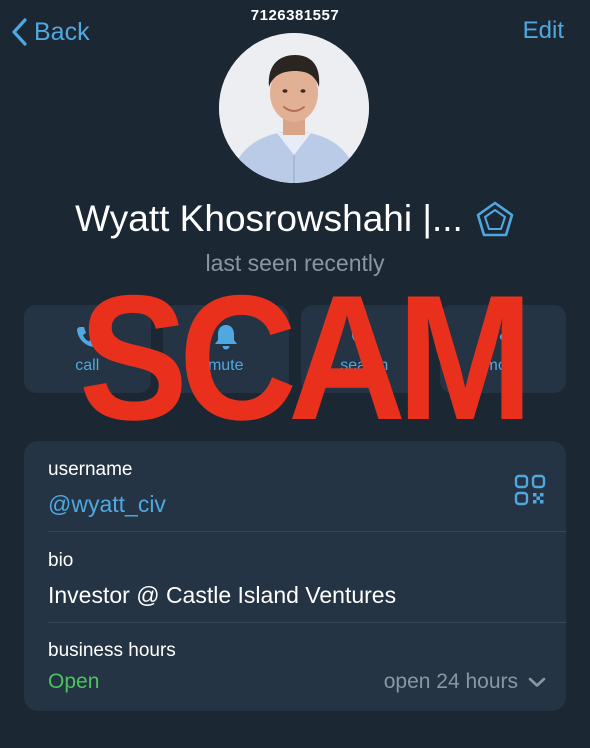 The width and height of the screenshot is (590, 748). Describe the element at coordinates (294, 108) in the screenshot. I see `avatar` at that location.